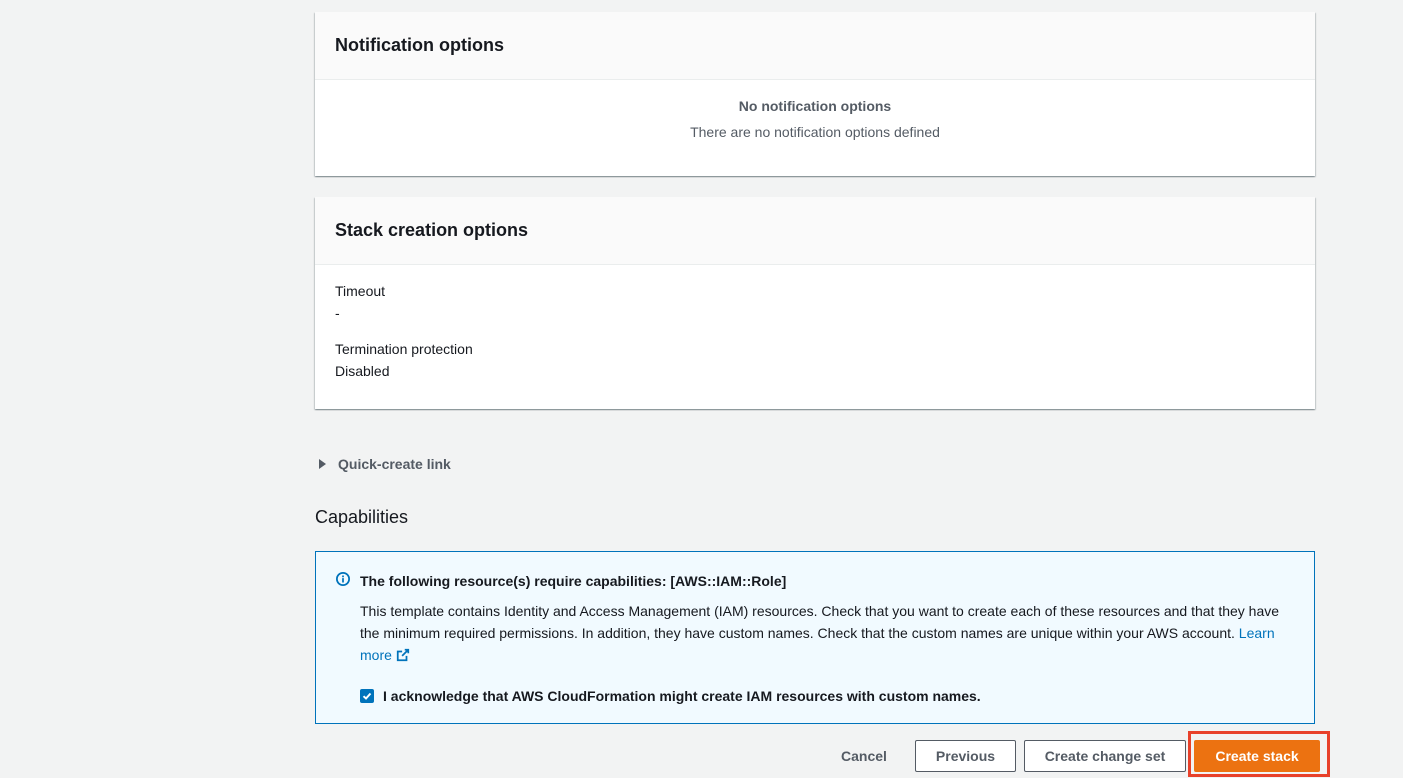 This screenshot has width=1403, height=778. Describe the element at coordinates (394, 464) in the screenshot. I see `quick-create-link-label: Quick-create link` at that location.